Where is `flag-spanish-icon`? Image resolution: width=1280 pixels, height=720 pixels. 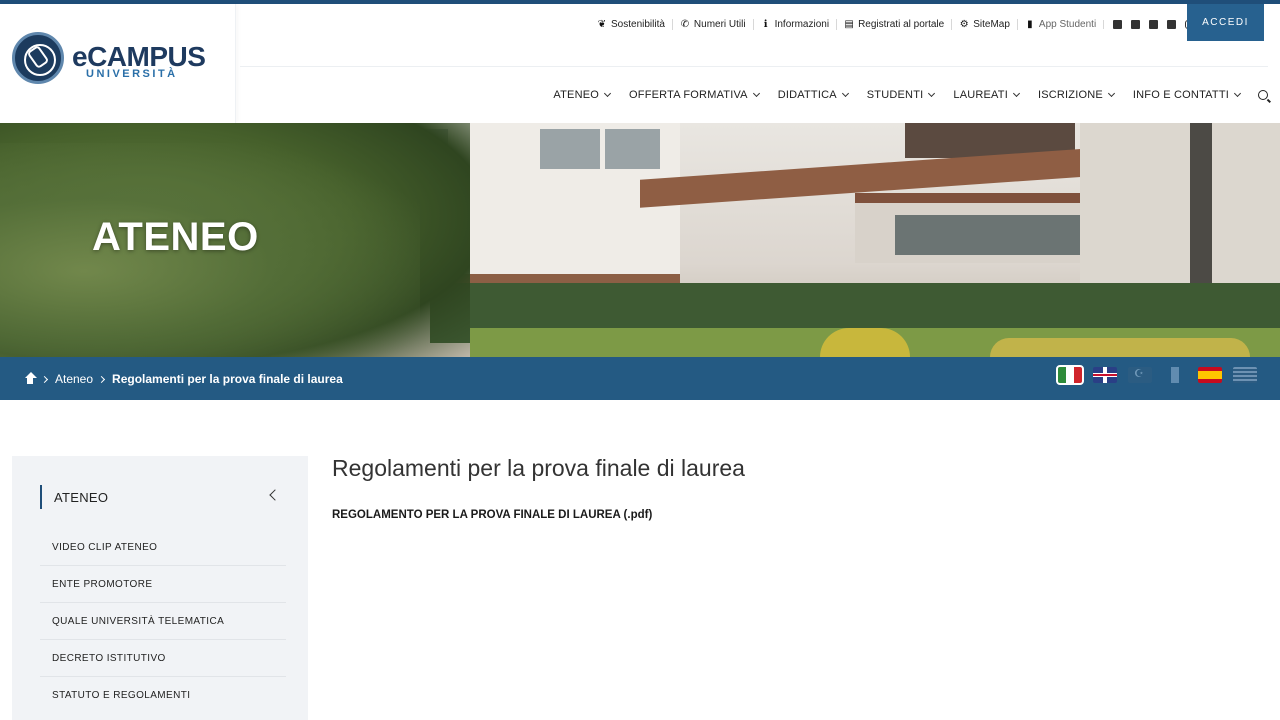
flag-spanish-icon is located at coordinates (1210, 375).